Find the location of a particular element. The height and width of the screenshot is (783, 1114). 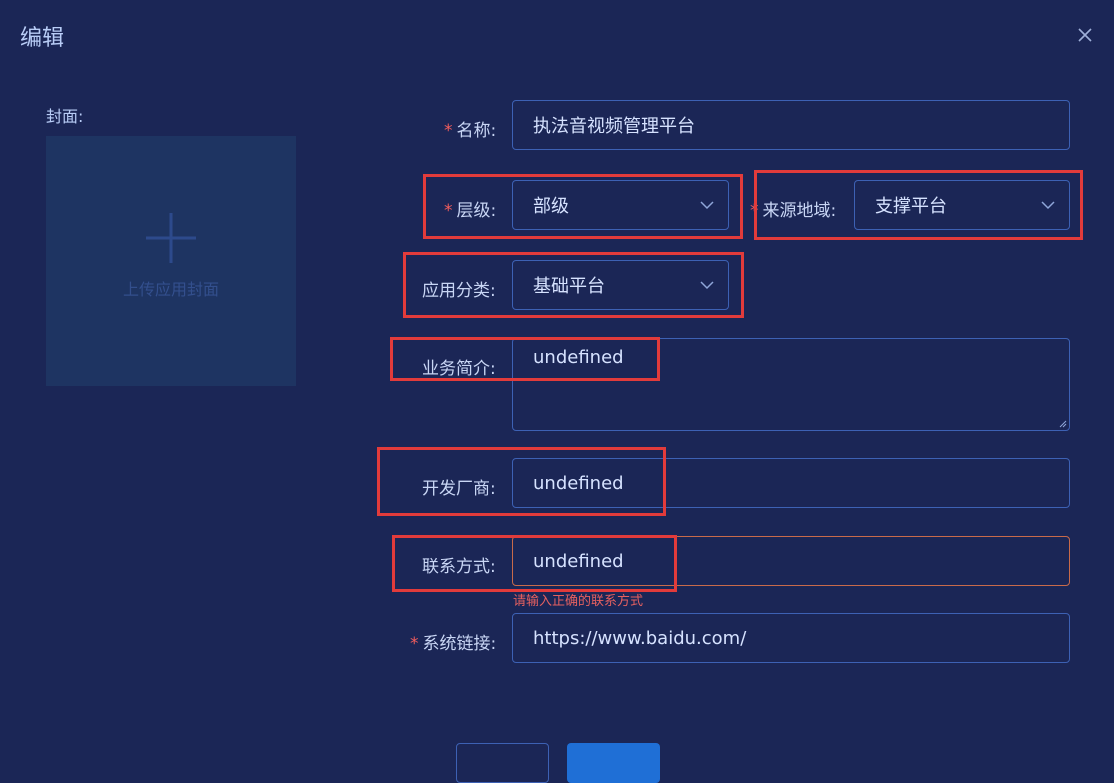

cover-upload-area: 上传应用封面 is located at coordinates (171, 261).